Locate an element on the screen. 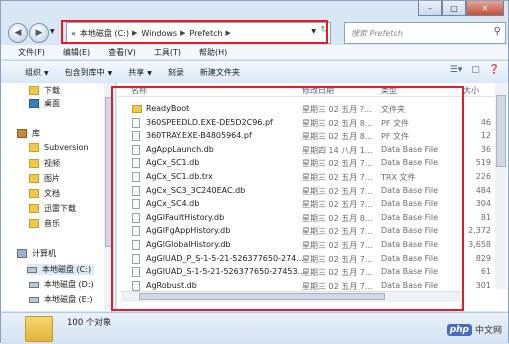 This screenshot has height=344, width=509. sidebar-item-7: 迅雷下载 is located at coordinates (52, 208).